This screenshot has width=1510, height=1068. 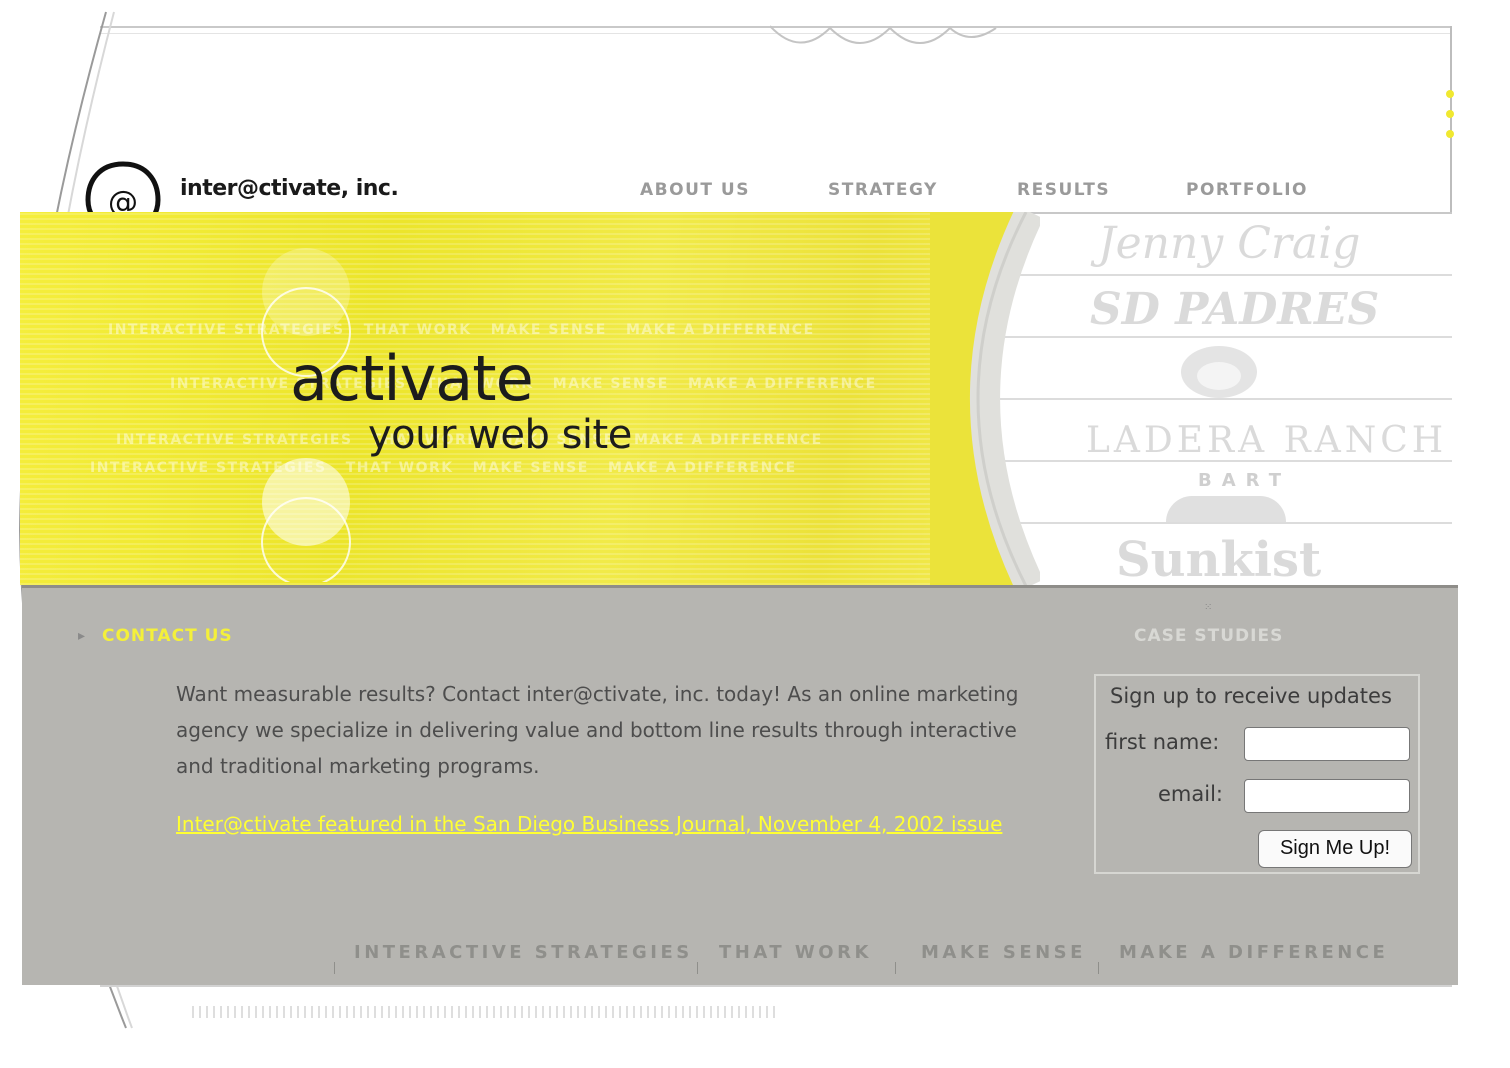 I want to click on nav-about-us: ABOUT US, so click(x=695, y=190).